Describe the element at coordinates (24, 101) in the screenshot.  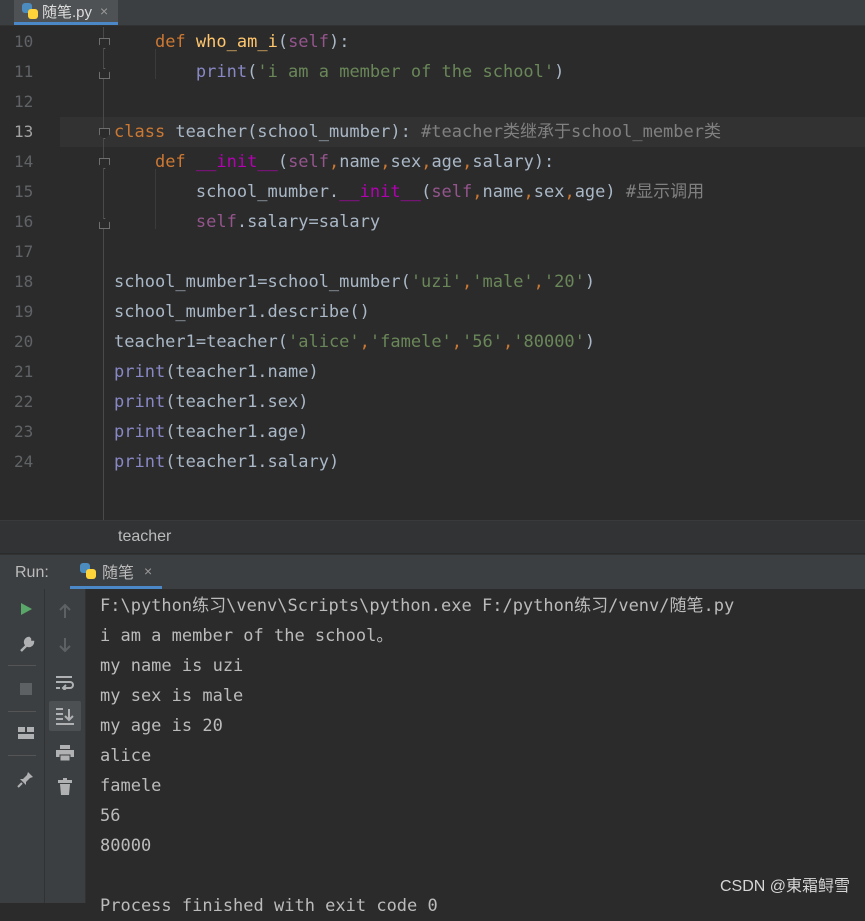
I see `line-number: 12` at that location.